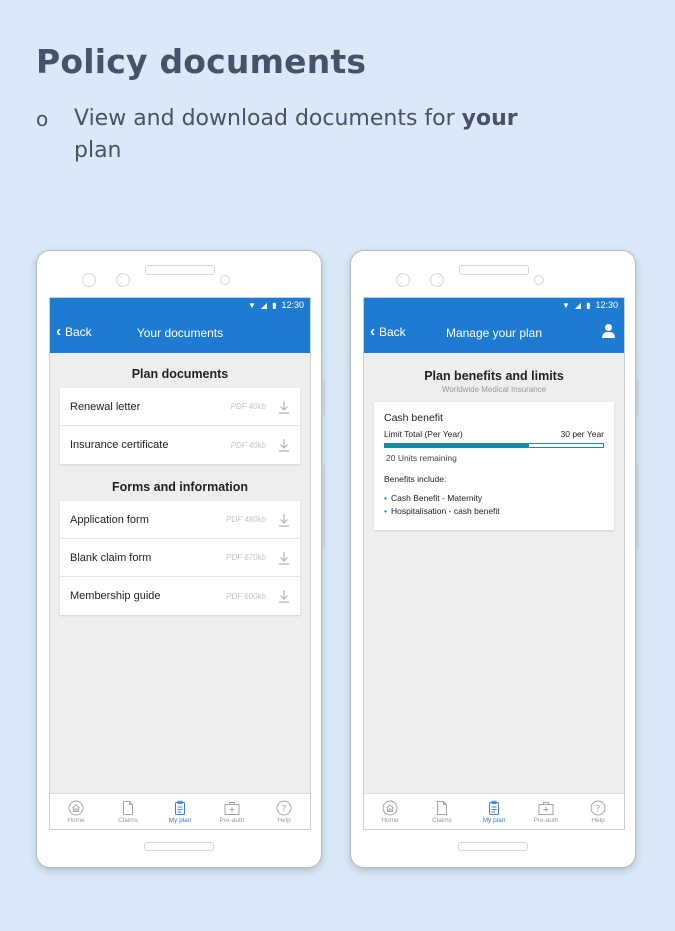  I want to click on usage-progress-bar, so click(494, 445).